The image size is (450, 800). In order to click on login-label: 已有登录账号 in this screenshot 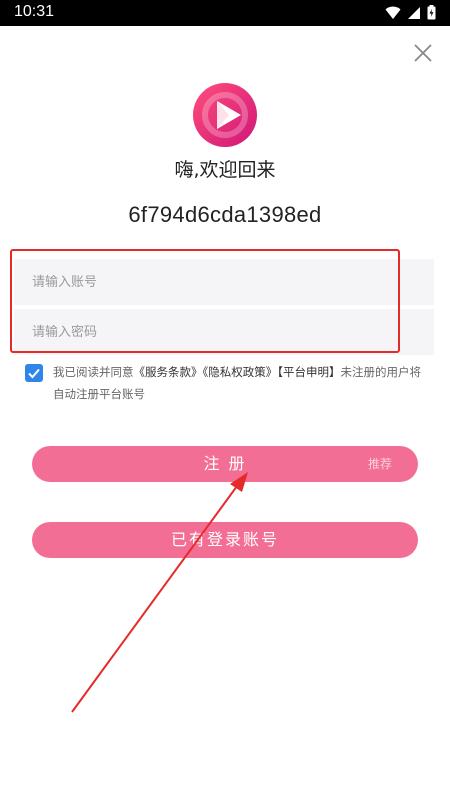, I will do `click(224, 539)`.